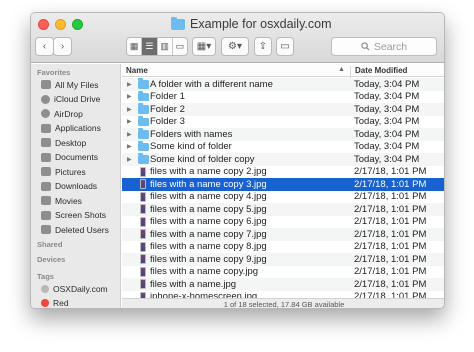 This screenshot has height=352, width=474. Describe the element at coordinates (165, 46) in the screenshot. I see `column-view-button: ▥` at that location.